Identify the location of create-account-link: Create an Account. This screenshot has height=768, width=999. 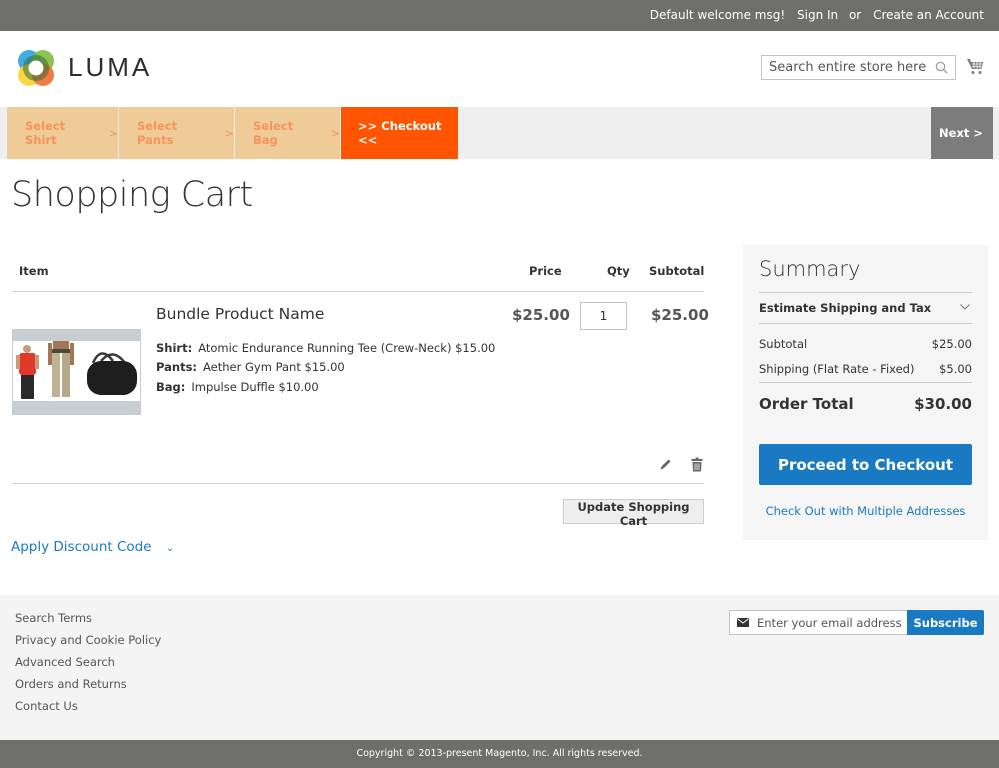
(928, 15).